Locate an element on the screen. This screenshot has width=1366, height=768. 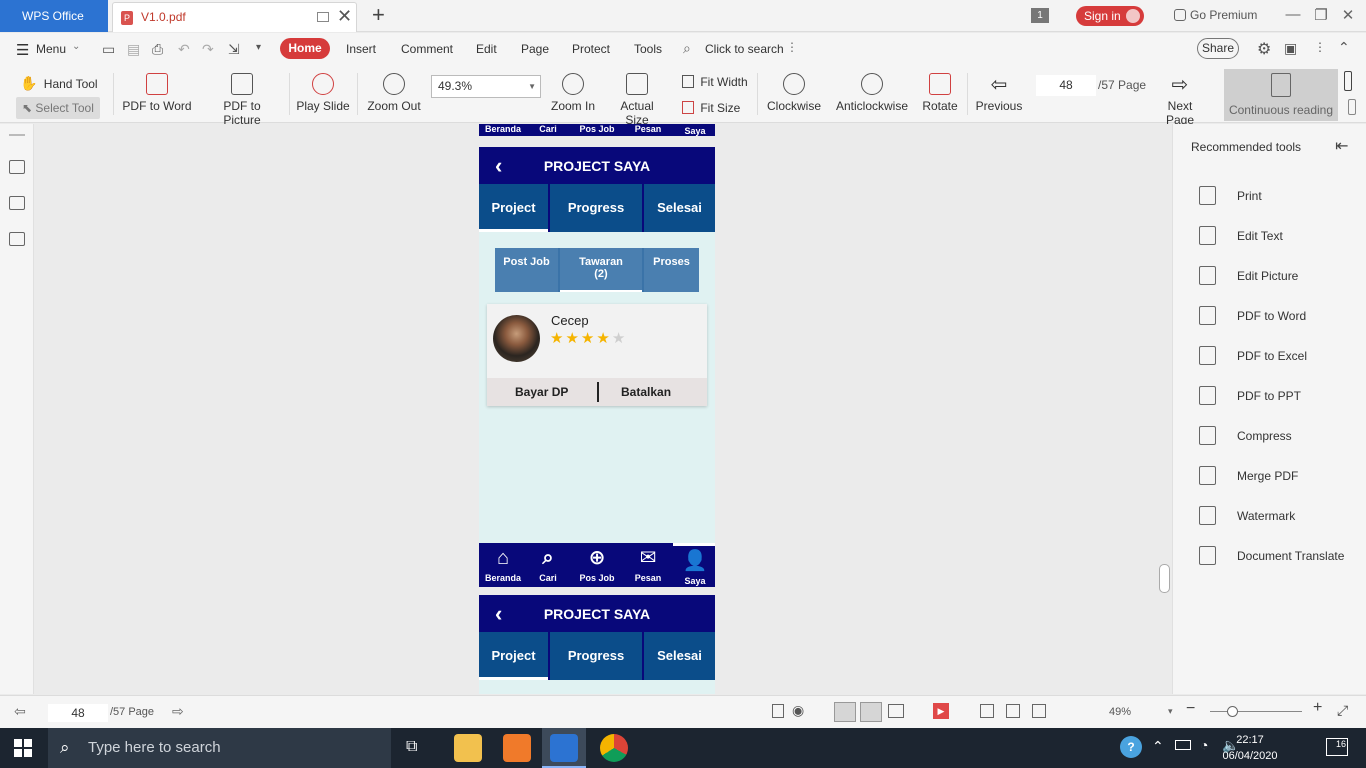
wps-taskbar-item is located at coordinates (564, 748).